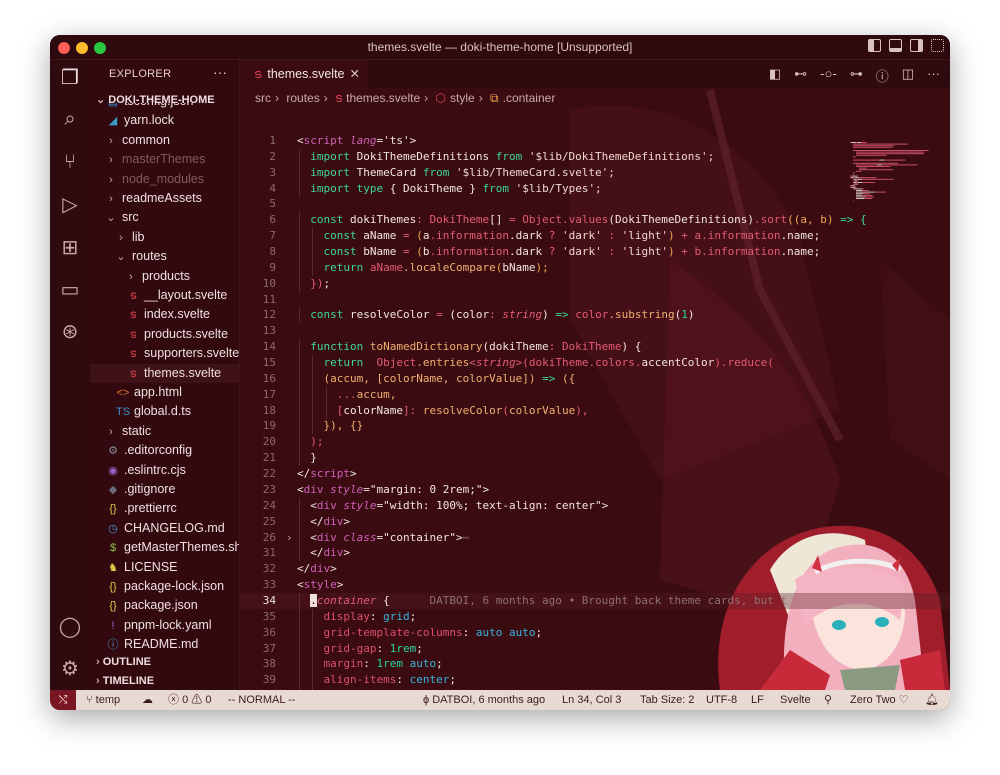 This screenshot has height=775, width=1000. What do you see at coordinates (164, 392) in the screenshot?
I see `file-item: <> app.html` at bounding box center [164, 392].